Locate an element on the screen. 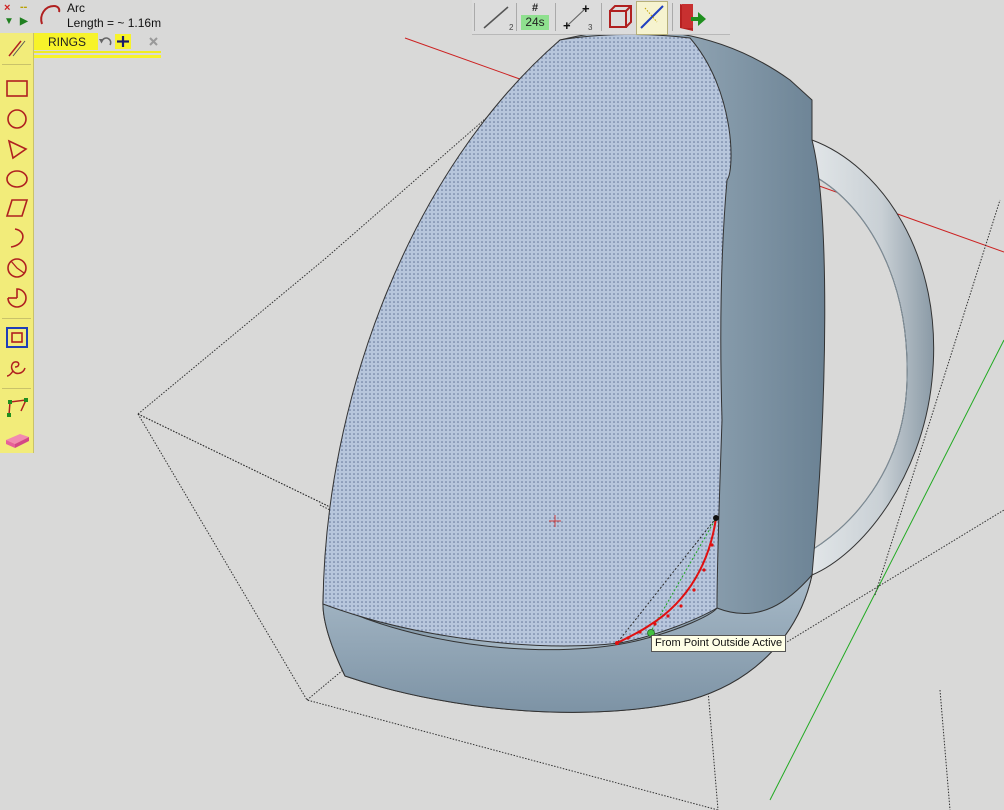 The image size is (1004, 810). arc-start-point is located at coordinates (716, 518).